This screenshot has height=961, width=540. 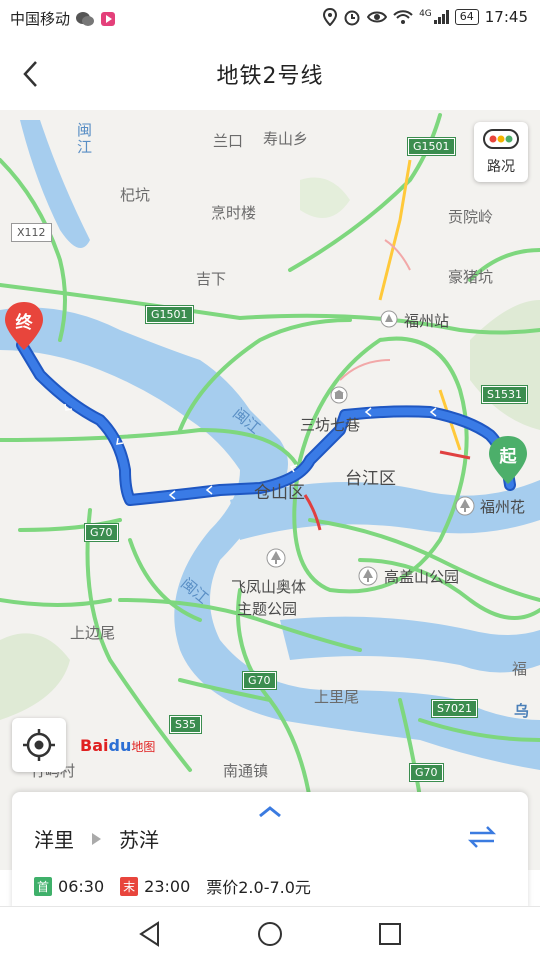 I want to click on place-label: 上里尾, so click(x=337, y=697).